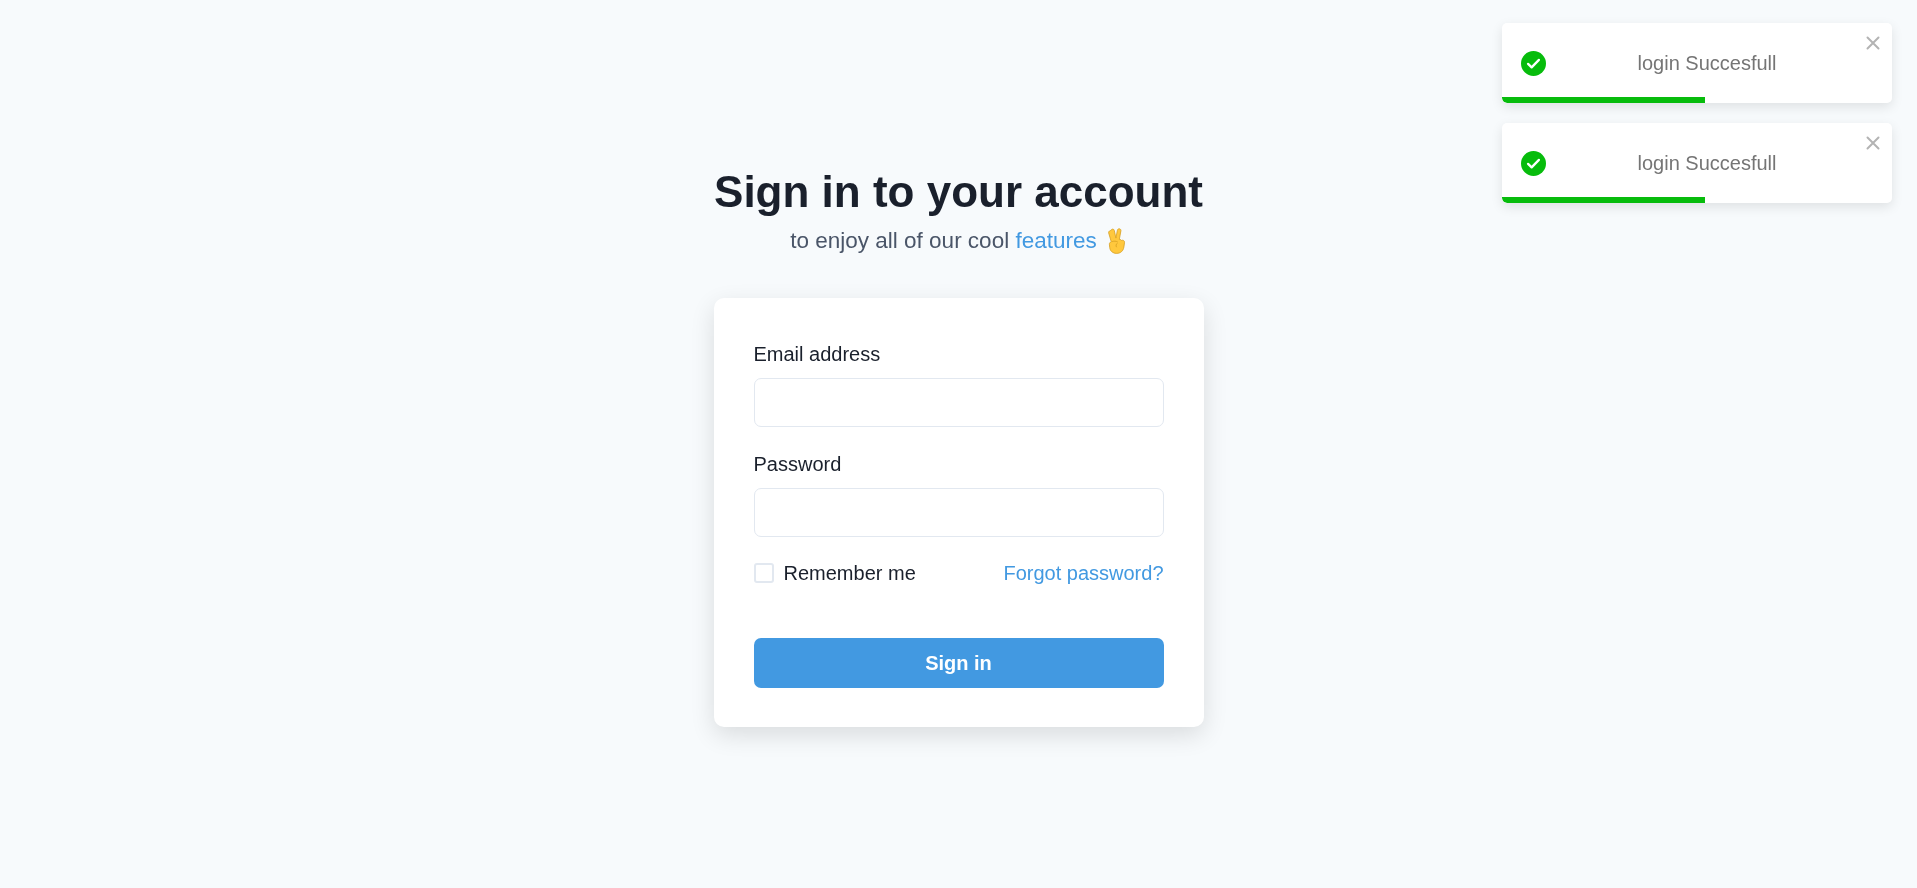 The image size is (1917, 888). Describe the element at coordinates (1116, 241) in the screenshot. I see `victory-hand-icon` at that location.